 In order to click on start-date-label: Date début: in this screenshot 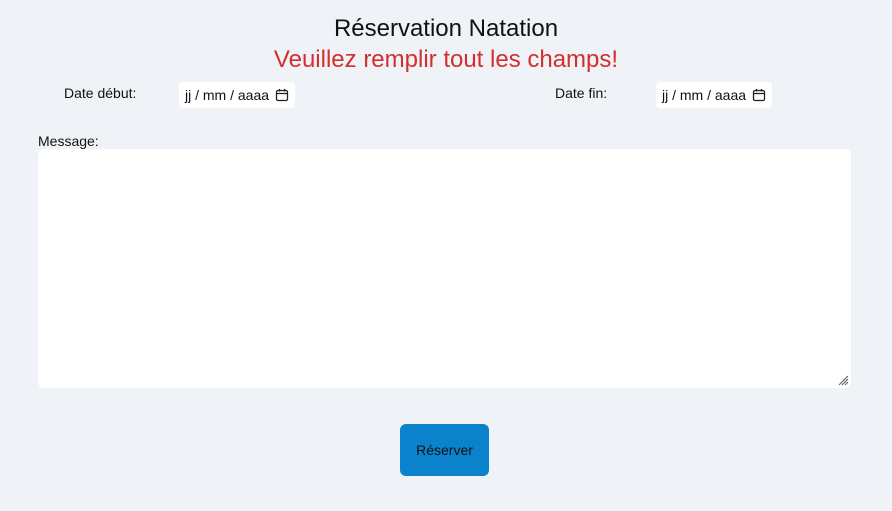, I will do `click(100, 93)`.